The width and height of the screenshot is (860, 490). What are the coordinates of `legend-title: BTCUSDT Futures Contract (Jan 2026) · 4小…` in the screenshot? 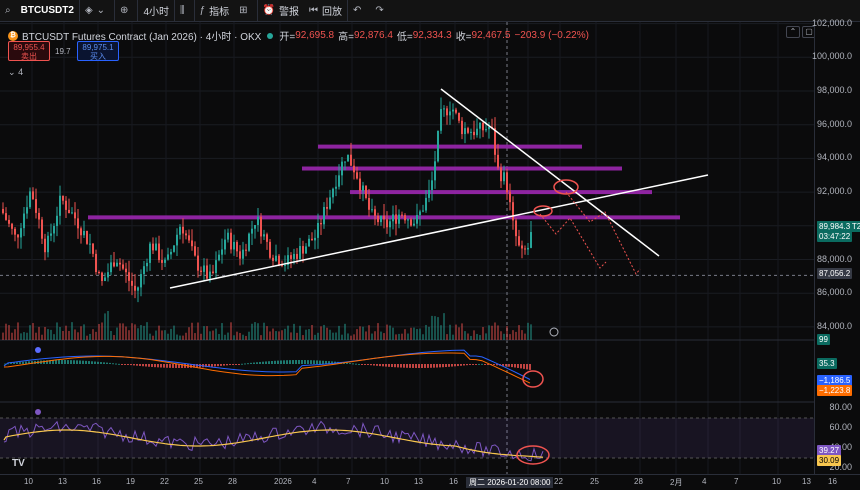 It's located at (142, 37).